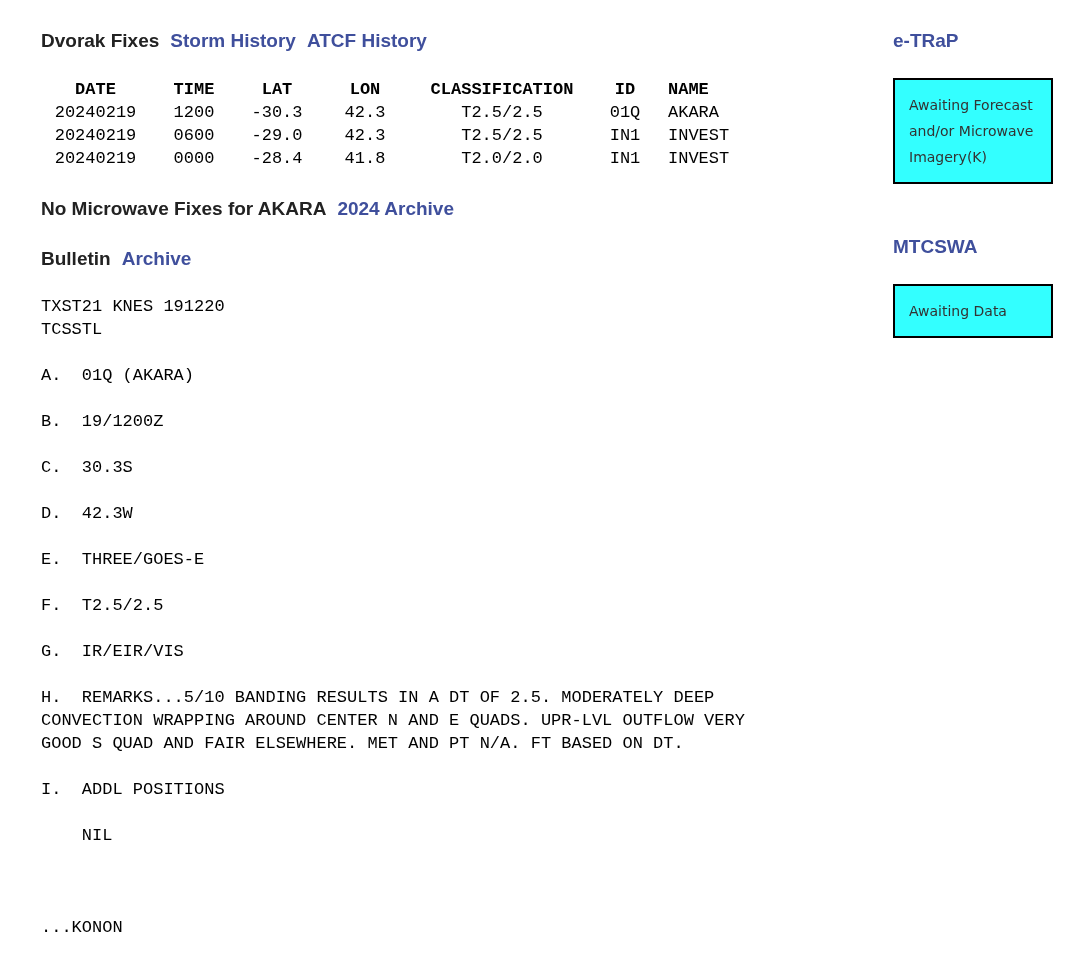 This screenshot has height=978, width=1080. I want to click on section-link: ATCF History, so click(366, 41).